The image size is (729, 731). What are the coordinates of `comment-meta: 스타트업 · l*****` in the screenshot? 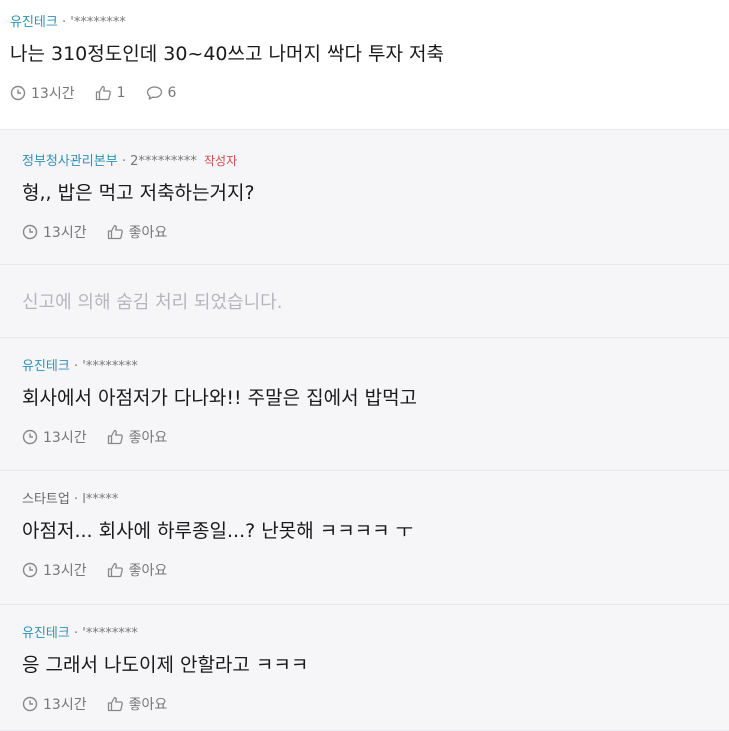 It's located at (364, 500).